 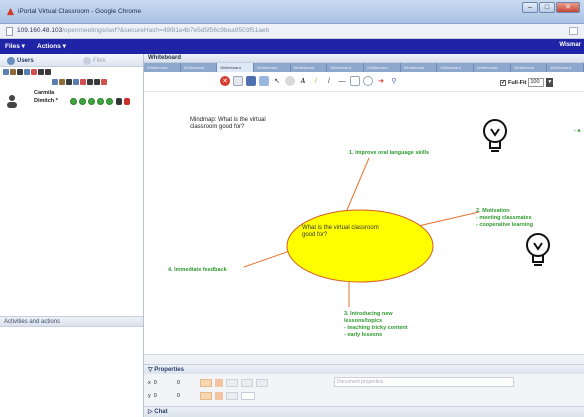 I want to click on mindmap-center-ellipse, so click(x=360, y=246).